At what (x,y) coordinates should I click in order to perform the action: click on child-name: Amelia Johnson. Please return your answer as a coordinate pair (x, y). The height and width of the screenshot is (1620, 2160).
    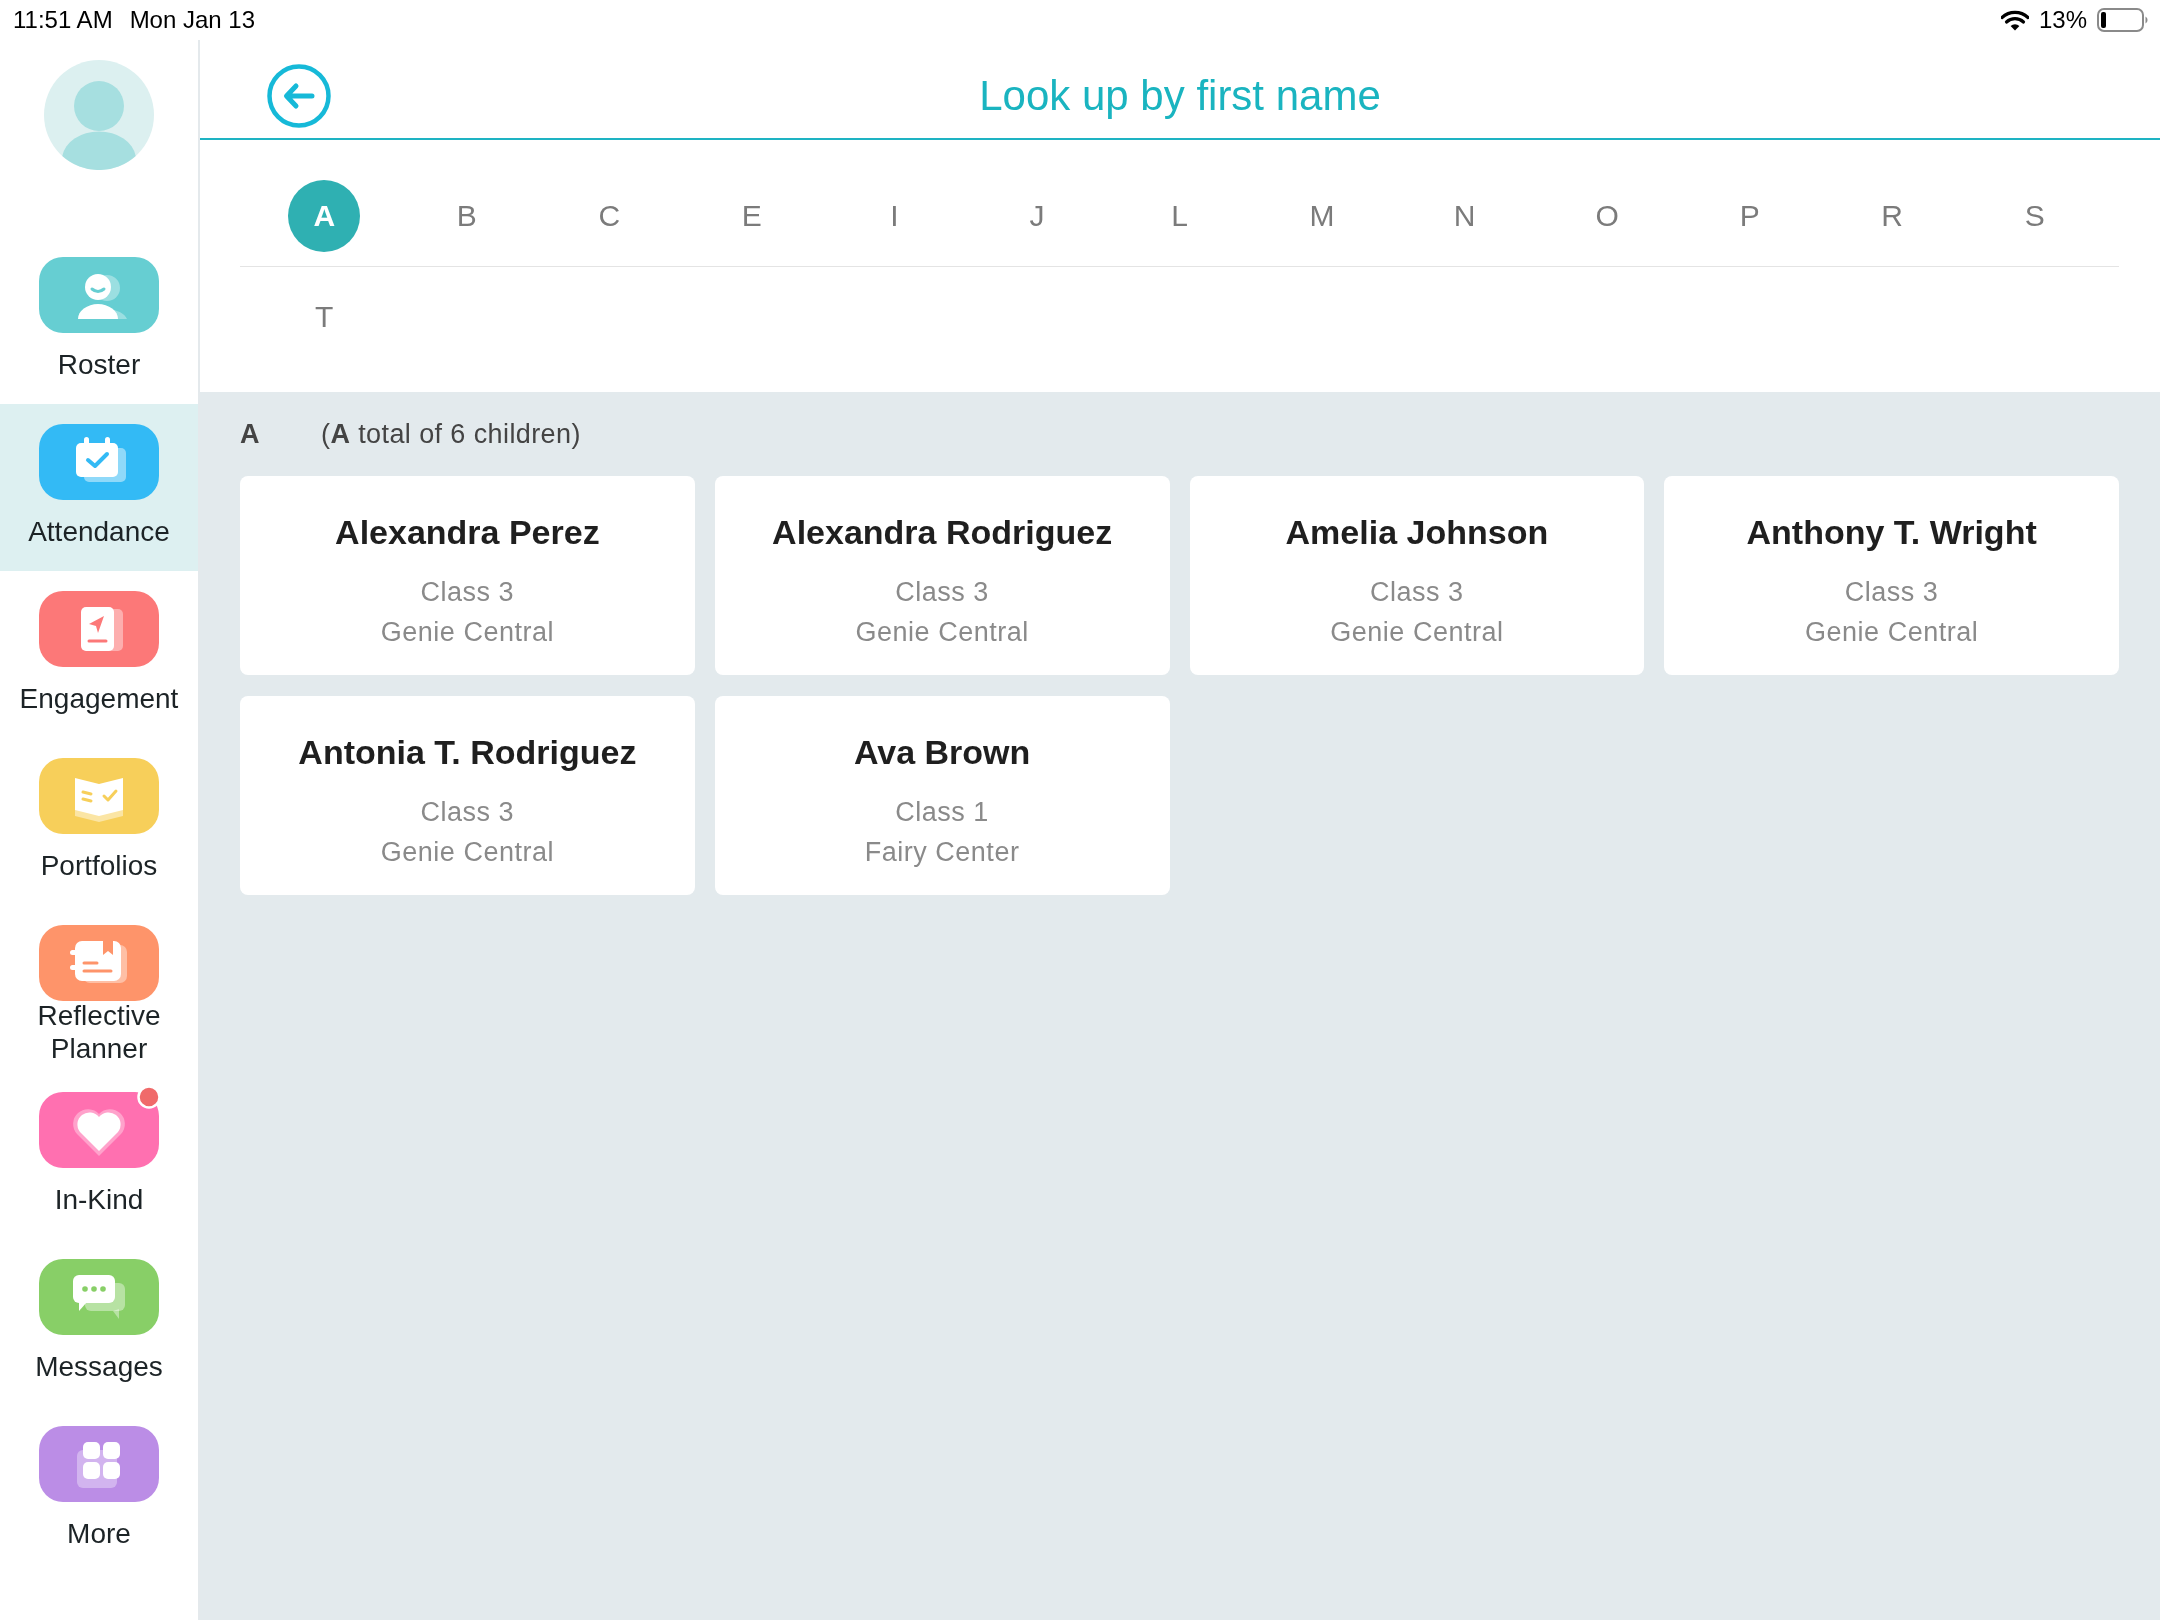
    Looking at the image, I should click on (1417, 532).